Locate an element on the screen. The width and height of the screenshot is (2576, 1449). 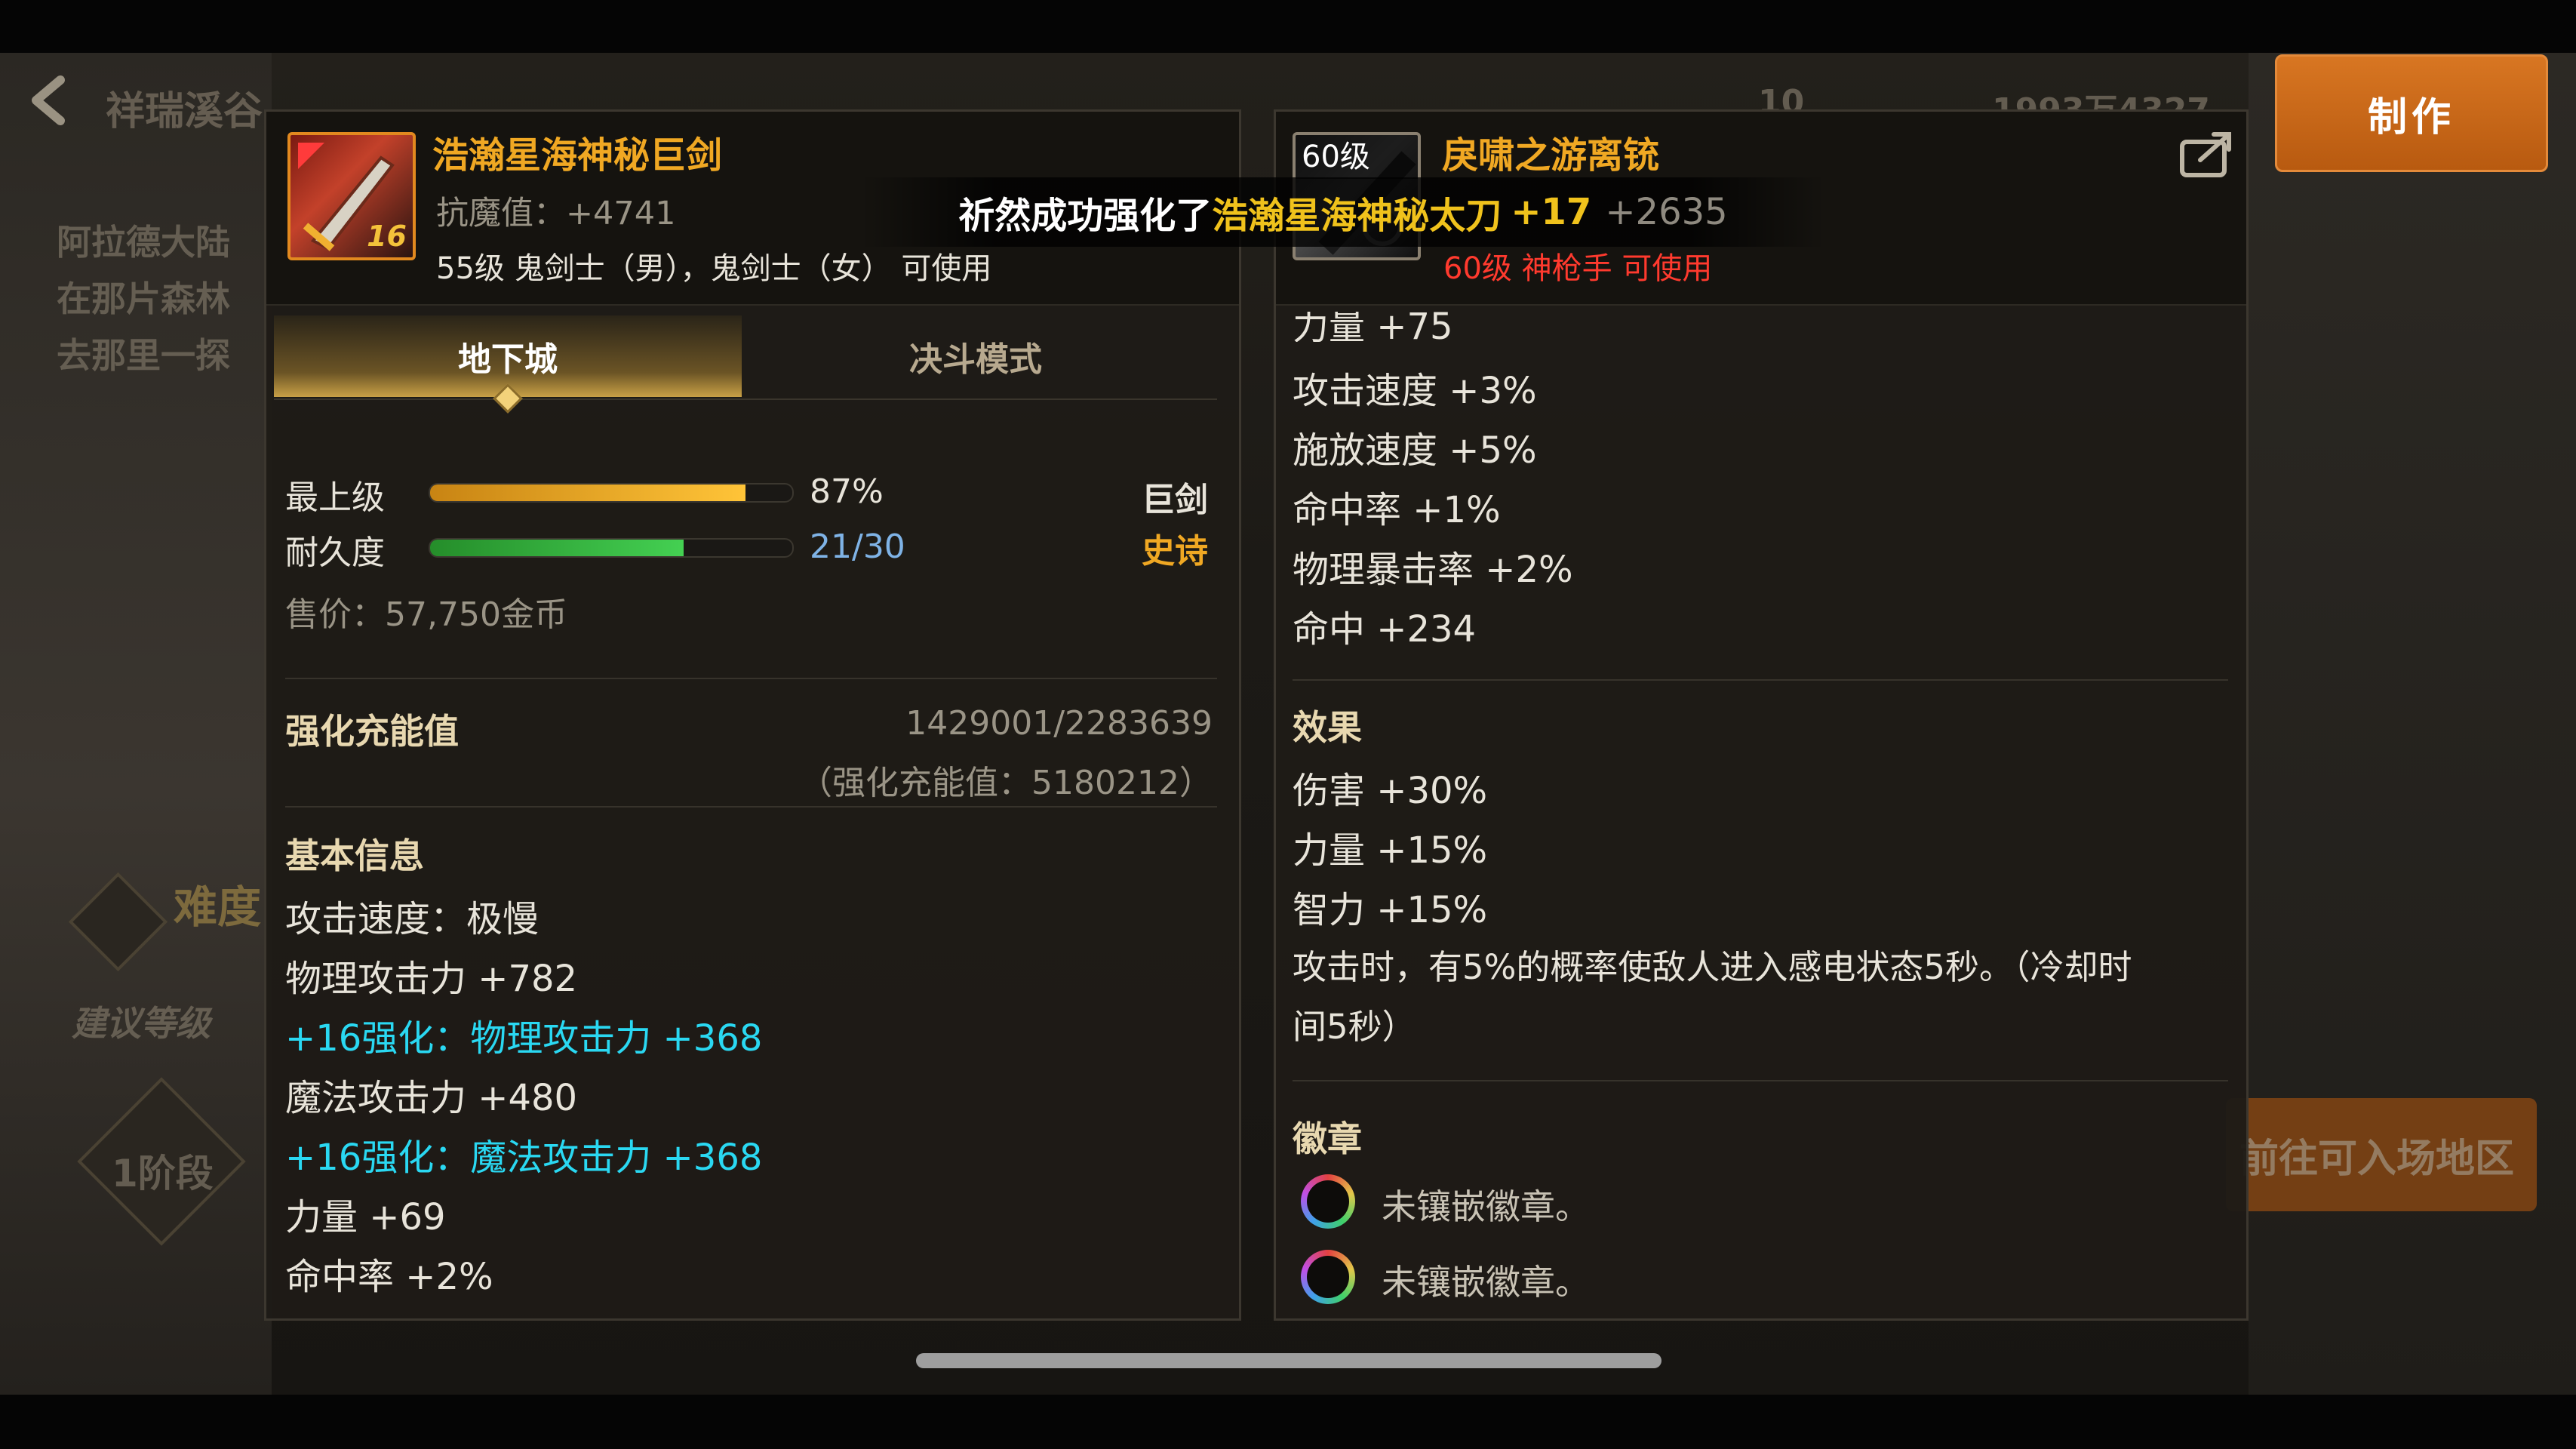
scene-description-line: 在那片森林 is located at coordinates (143, 298).